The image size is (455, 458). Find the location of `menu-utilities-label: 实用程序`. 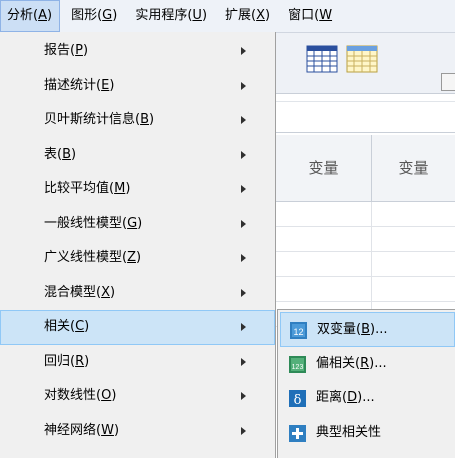

menu-utilities-label: 实用程序 is located at coordinates (161, 15).